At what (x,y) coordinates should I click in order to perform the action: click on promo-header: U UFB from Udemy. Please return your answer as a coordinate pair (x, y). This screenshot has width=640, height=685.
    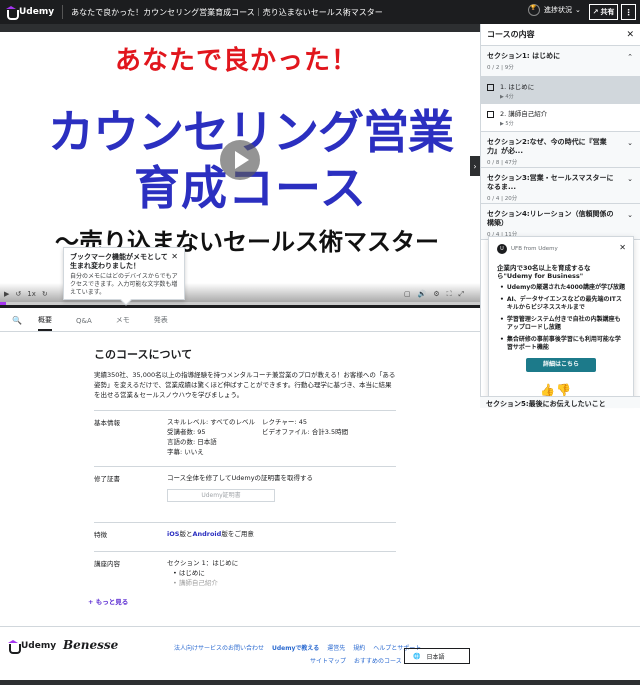
    Looking at the image, I should click on (561, 249).